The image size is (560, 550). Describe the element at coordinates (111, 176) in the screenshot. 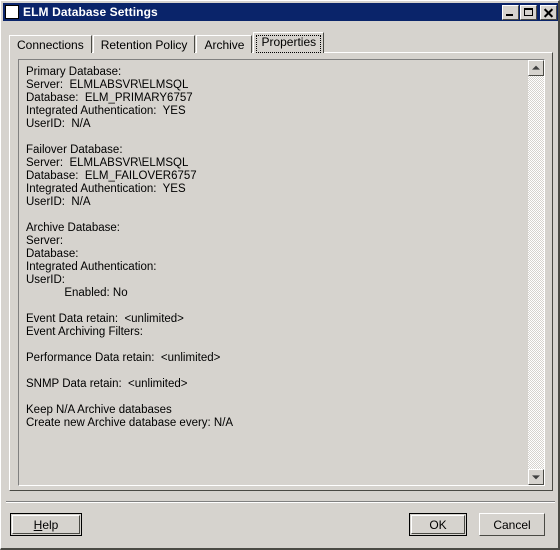

I see `properties-text-line: Database: ELM_FAILOVER6757` at that location.